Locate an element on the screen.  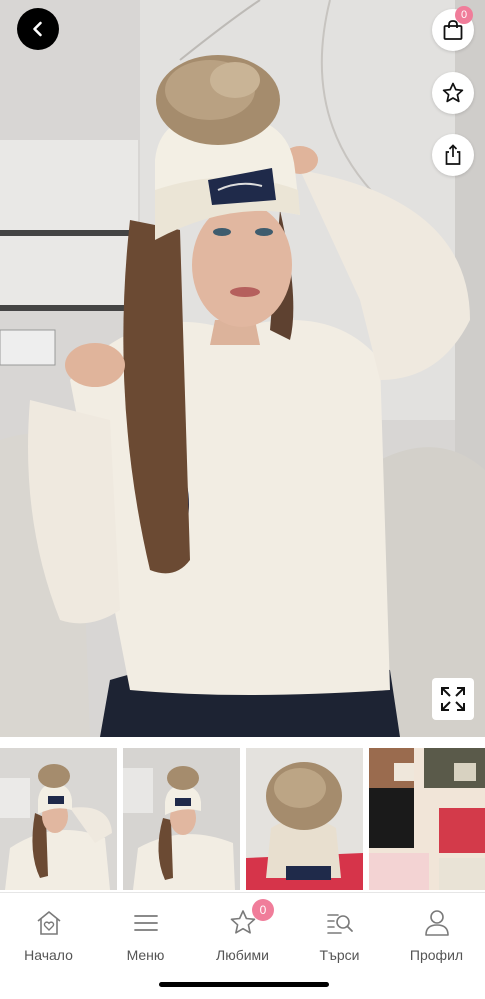
expand-arrows-icon is located at coordinates (453, 699).